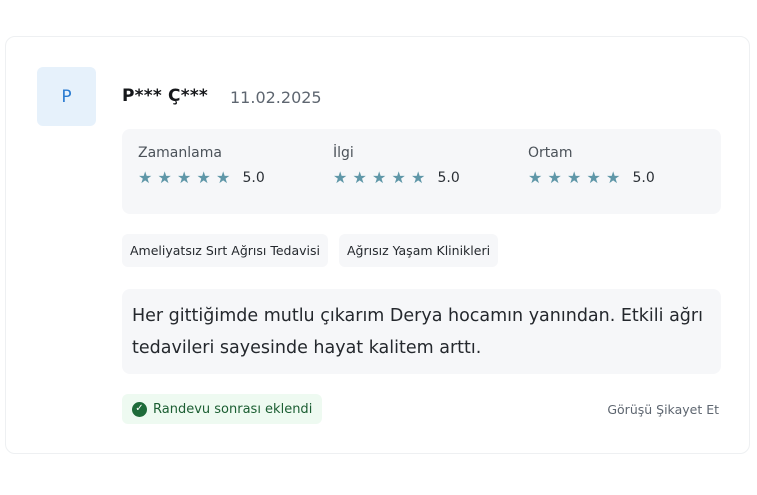  I want to click on check-circle-icon: ✓, so click(139, 409).